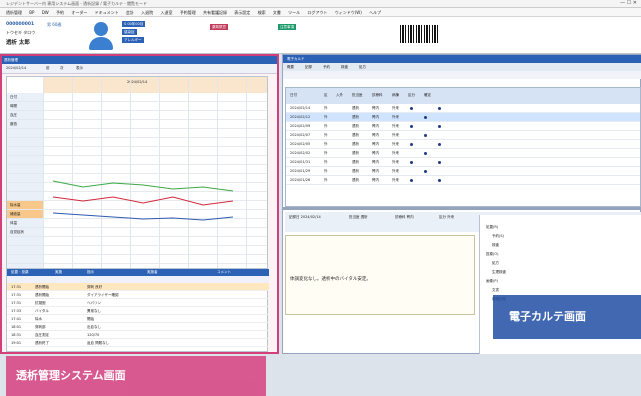  What do you see at coordinates (330, 279) in the screenshot?
I see `note-text: 体調変化なし。透析中のバイタル安定。` at bounding box center [330, 279].